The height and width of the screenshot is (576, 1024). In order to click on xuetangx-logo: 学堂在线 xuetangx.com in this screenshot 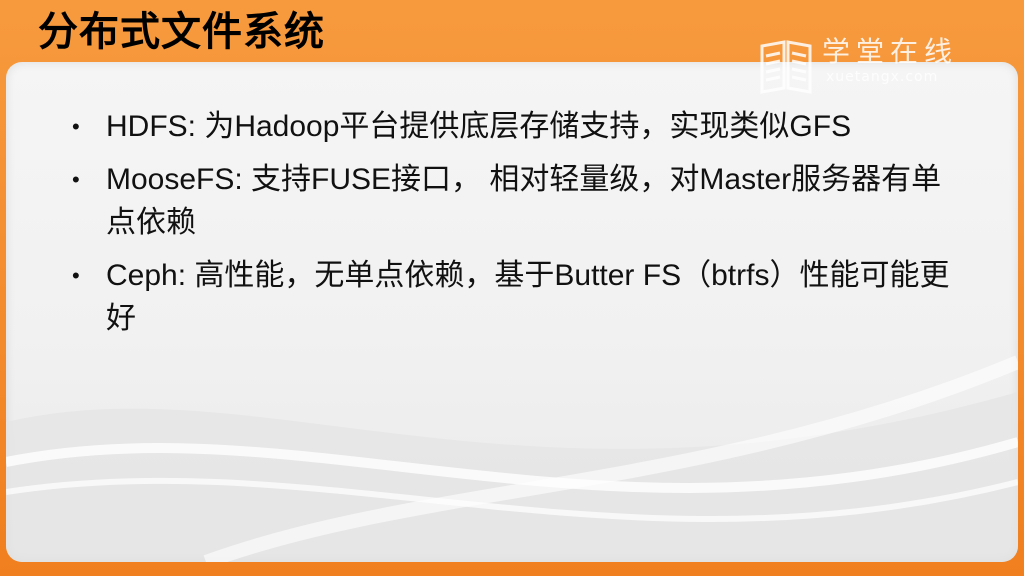, I will do `click(861, 67)`.